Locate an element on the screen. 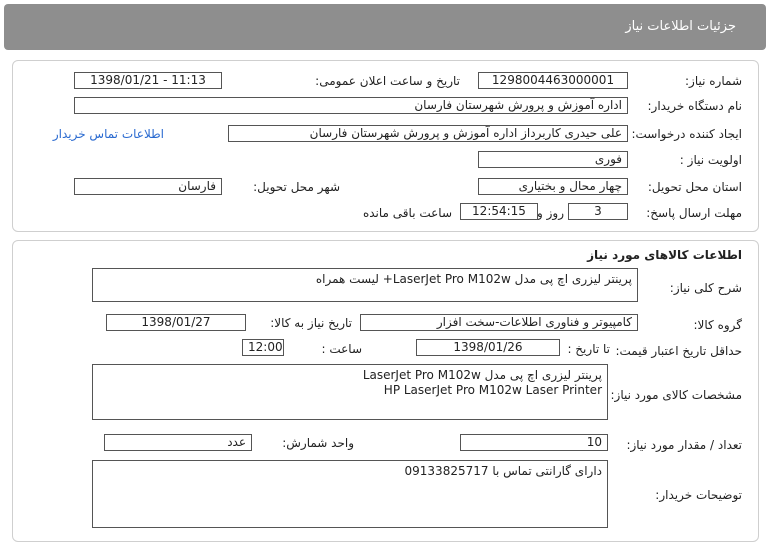  priority-label: اولویت نیاز : is located at coordinates (710, 160).